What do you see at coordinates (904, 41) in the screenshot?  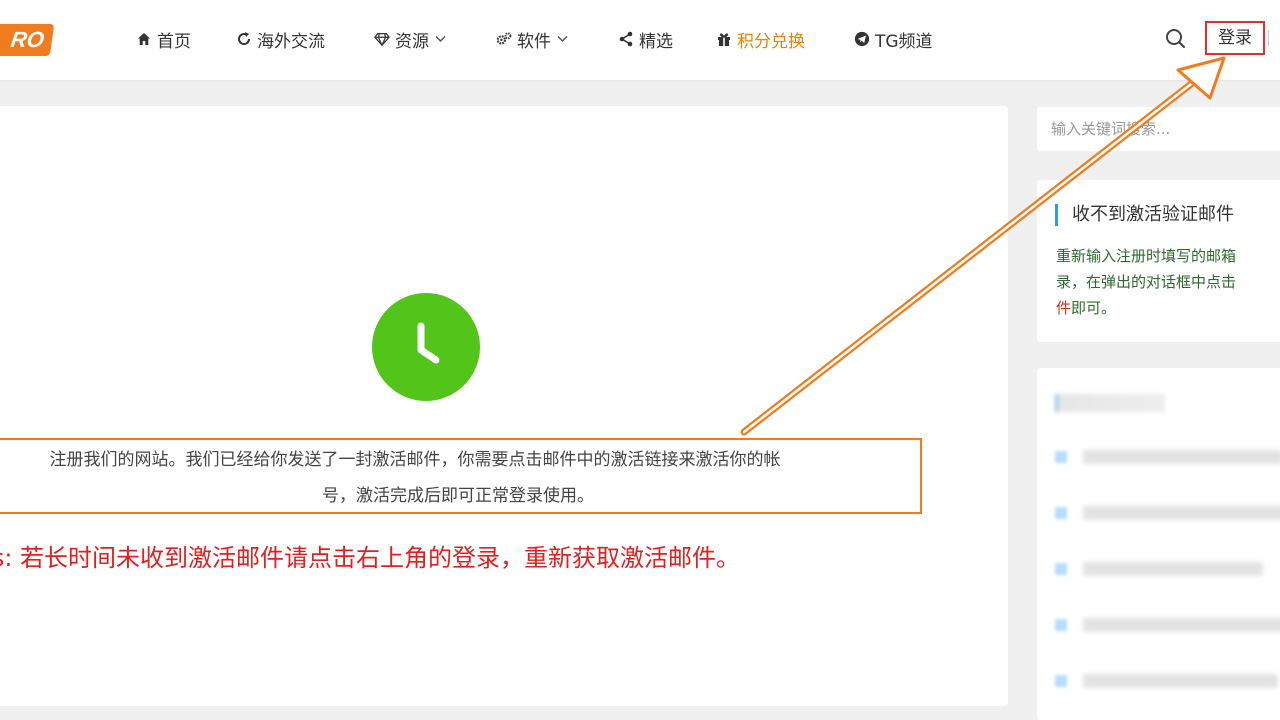 I see `nav-item-label: TG频道` at bounding box center [904, 41].